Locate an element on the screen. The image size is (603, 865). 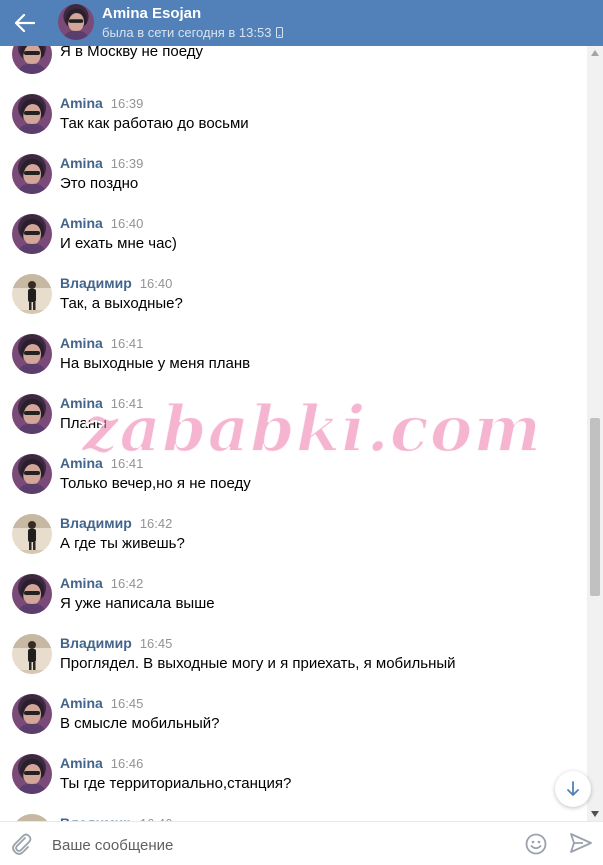
message-item: Amina 16:41 Только вечер,но я не поеду is located at coordinates (293, 484).